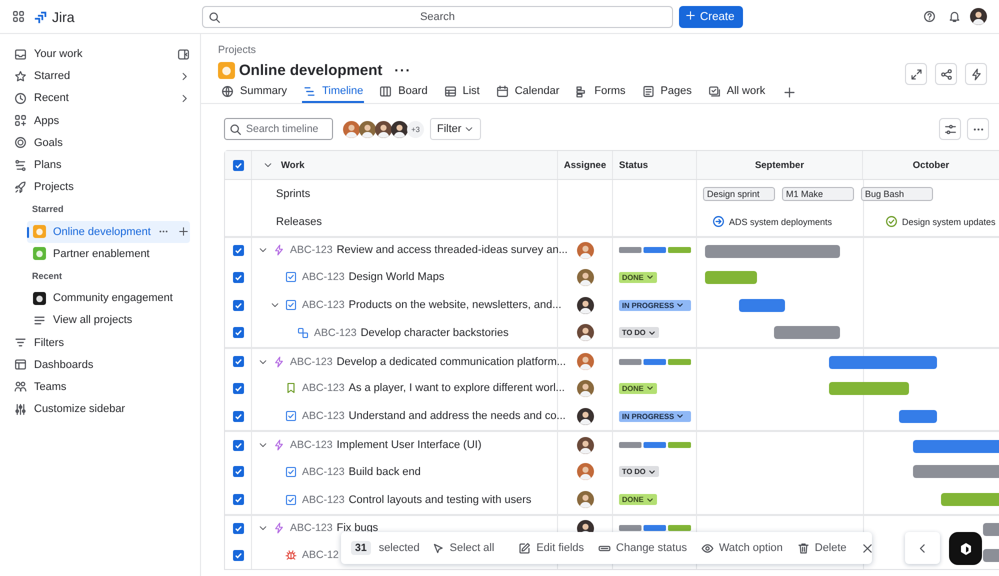 The width and height of the screenshot is (999, 576). What do you see at coordinates (916, 74) in the screenshot?
I see `fullscreen-button` at bounding box center [916, 74].